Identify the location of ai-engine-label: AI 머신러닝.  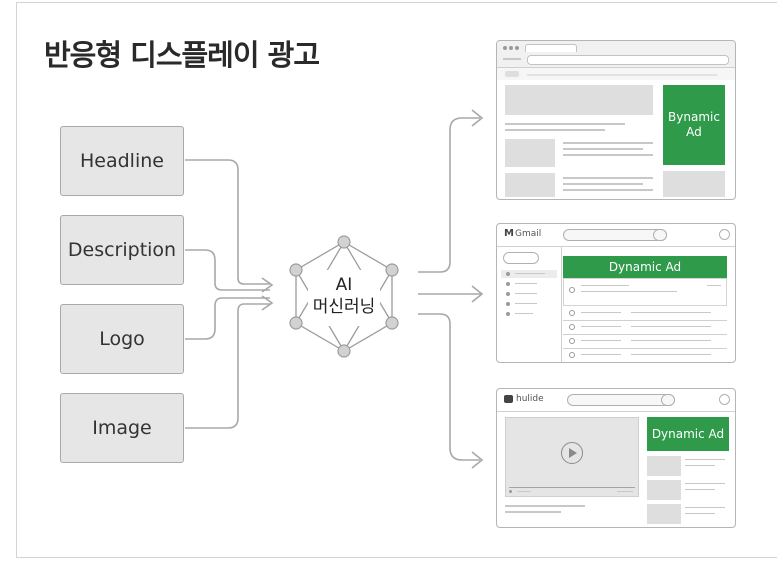
(344, 296).